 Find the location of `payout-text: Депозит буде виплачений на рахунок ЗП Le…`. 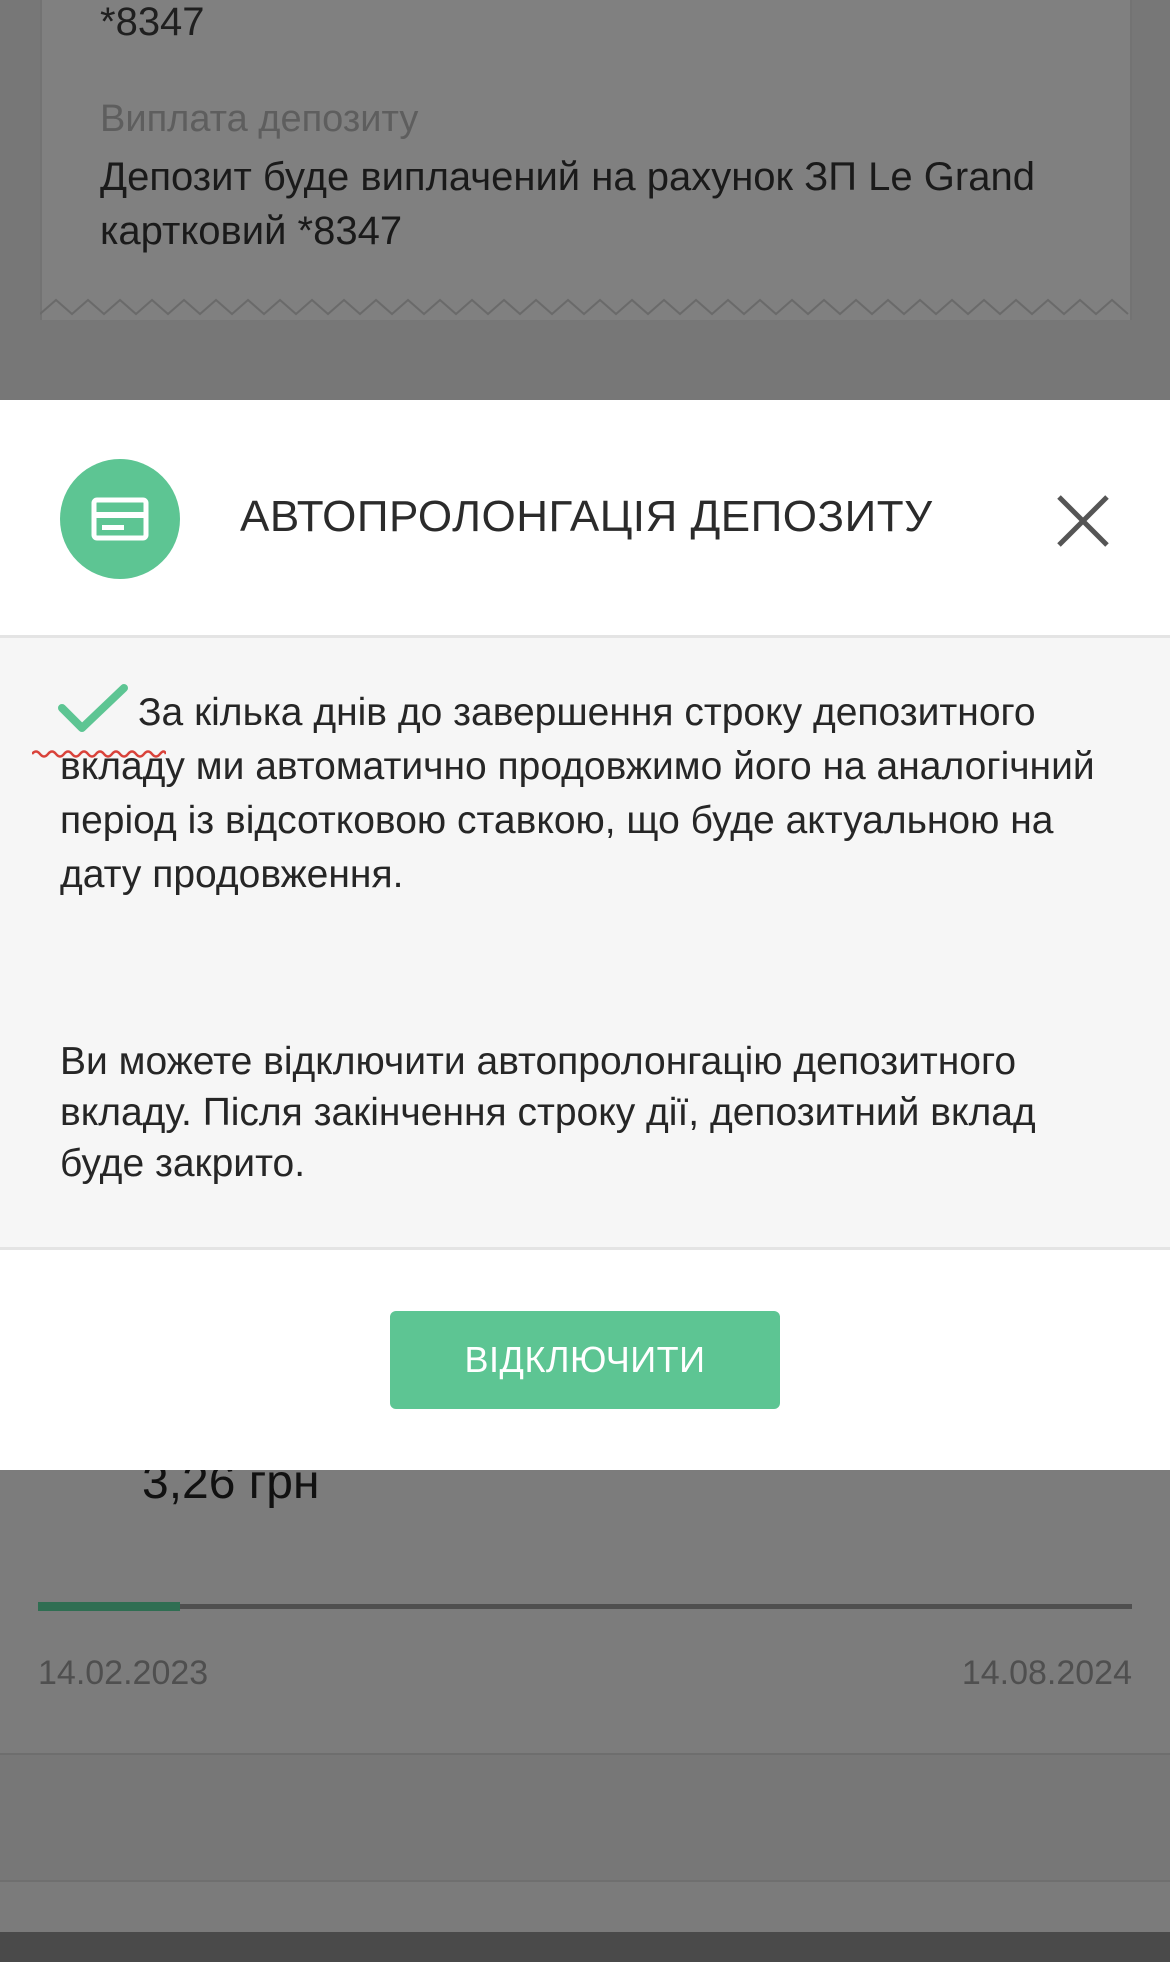

payout-text: Депозит буде виплачений на рахунок ЗП Le… is located at coordinates (567, 204).